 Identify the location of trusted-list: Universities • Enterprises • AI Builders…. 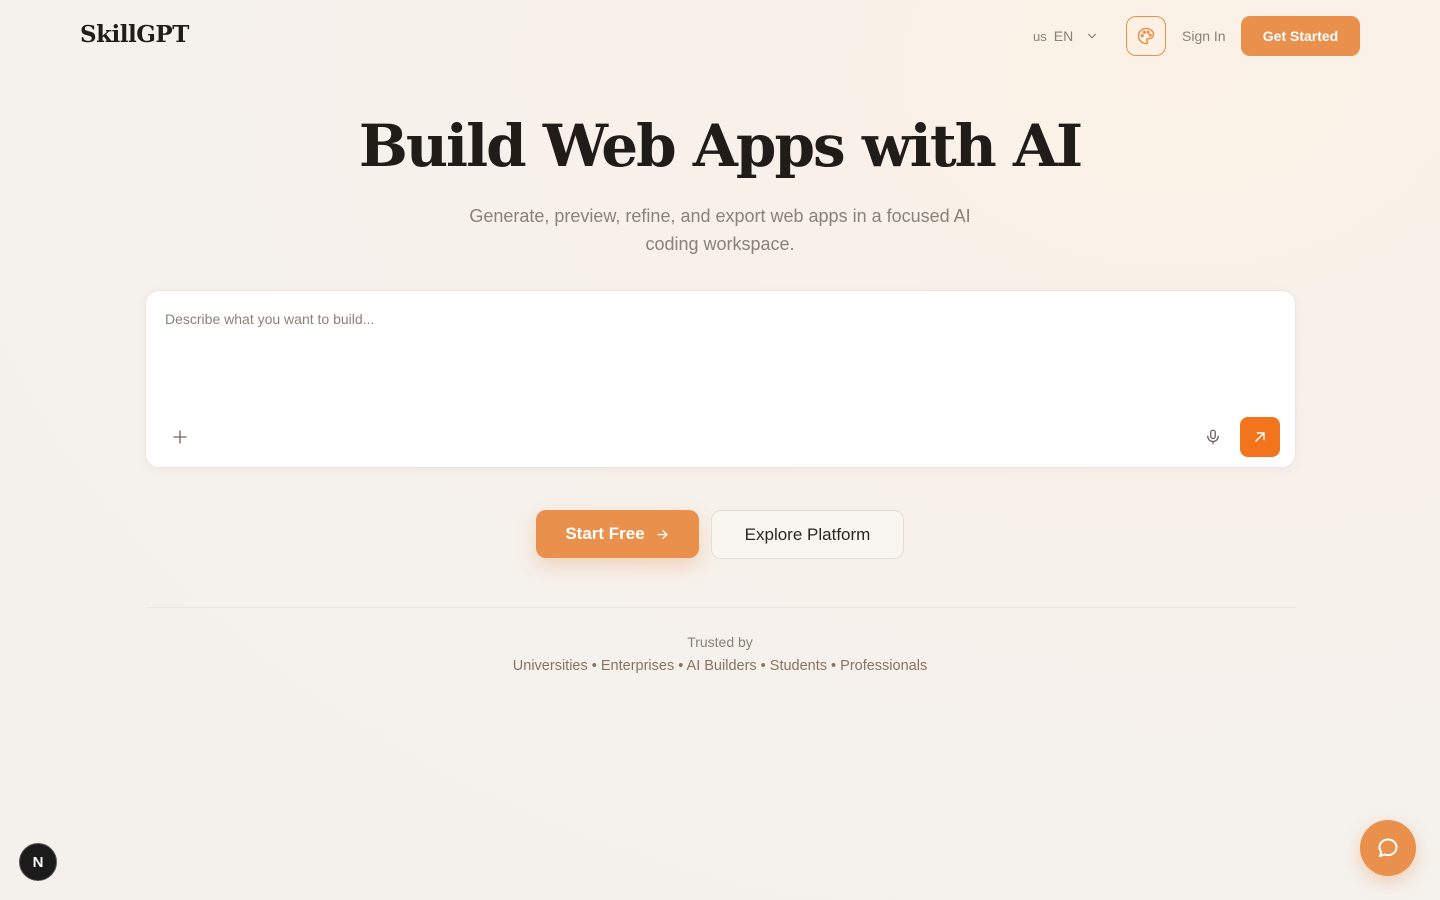
(720, 666).